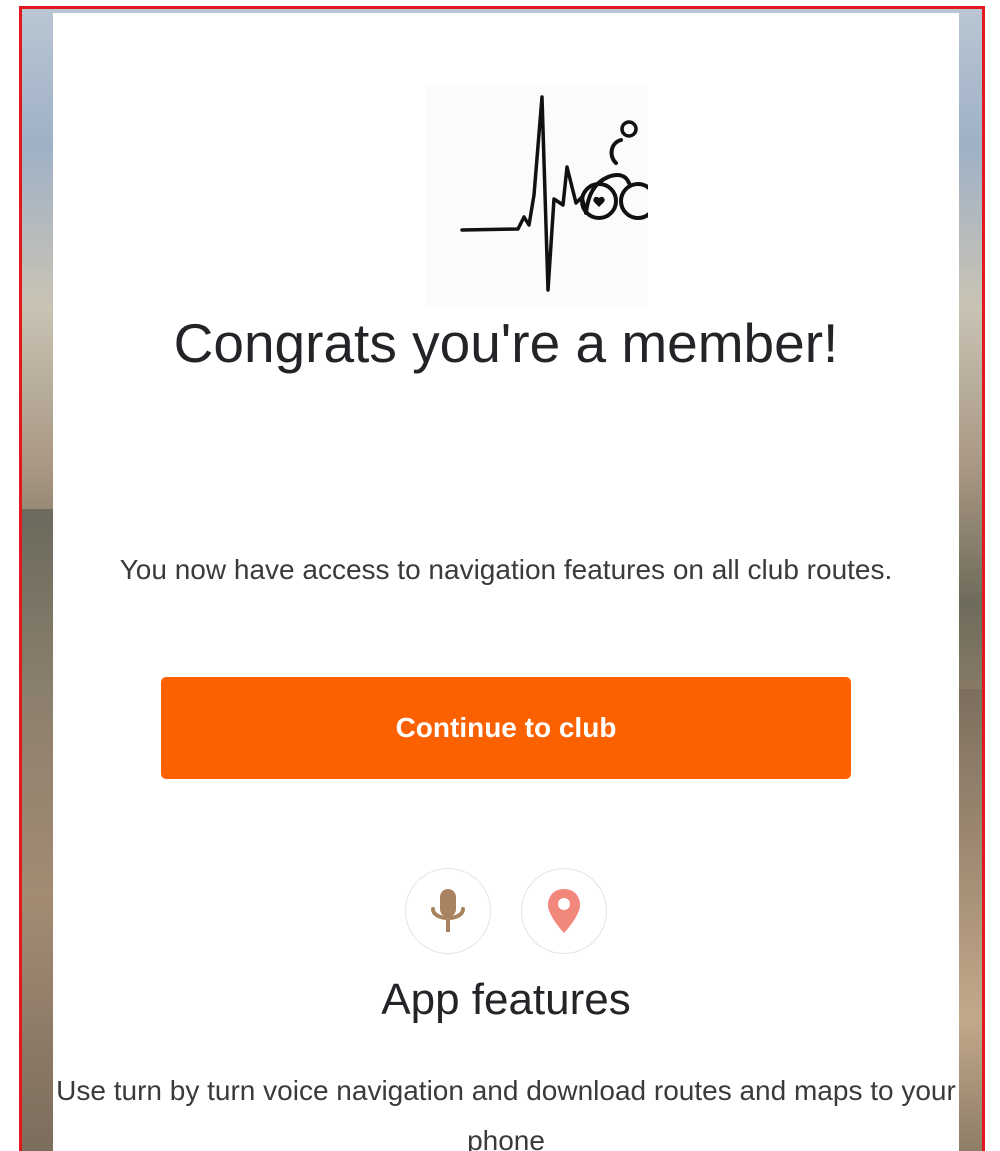 This screenshot has width=1000, height=1151. I want to click on heartbeat-cyclist-logo-icon, so click(554, 193).